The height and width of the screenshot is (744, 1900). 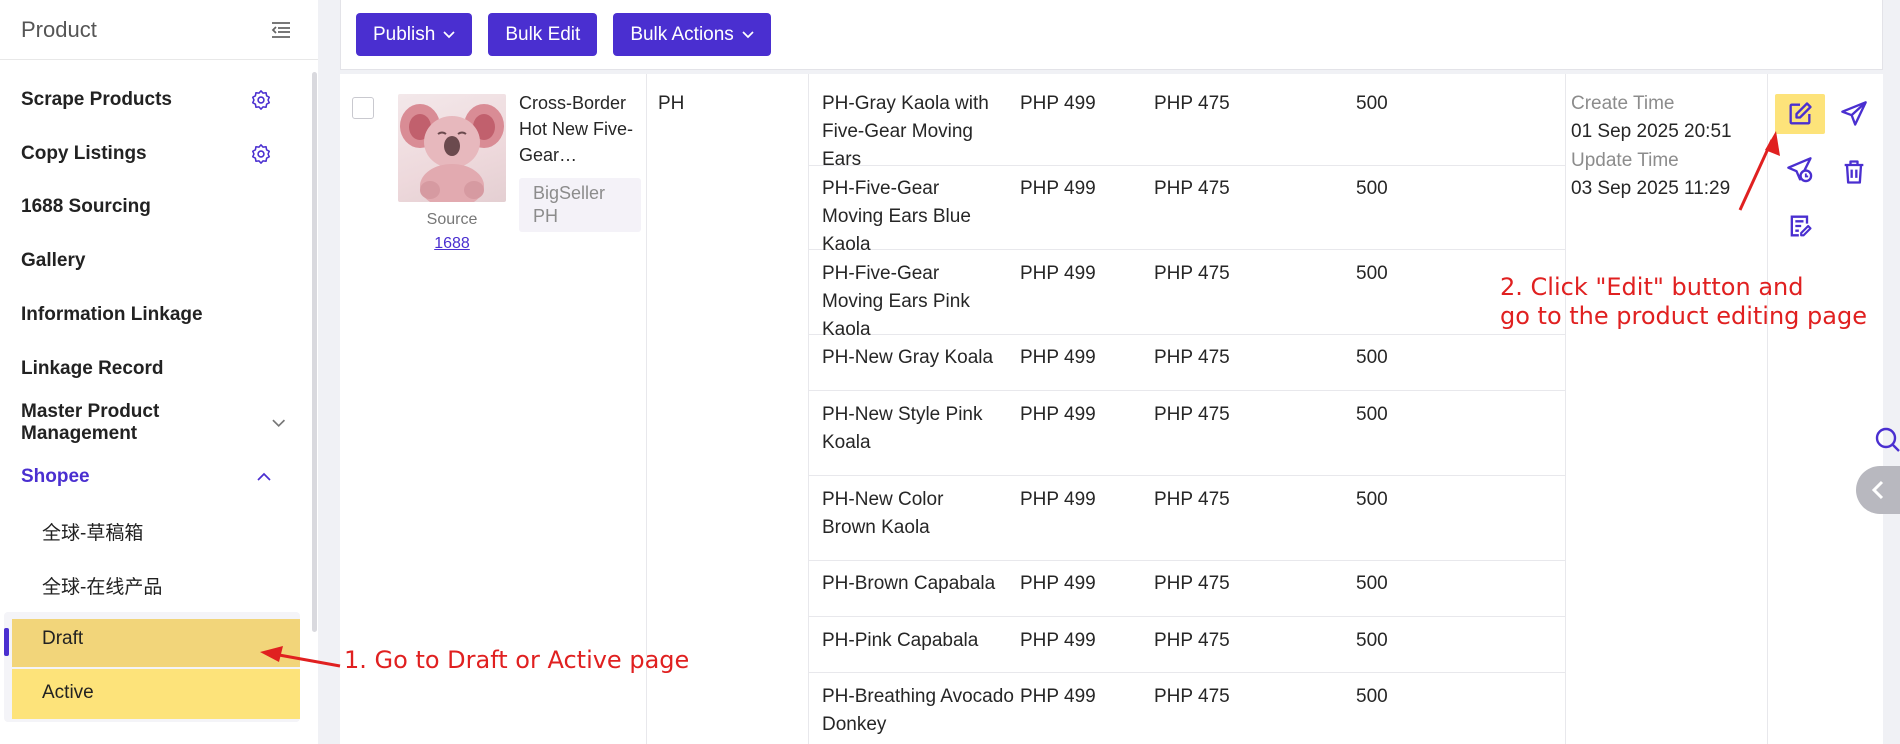 I want to click on store-tag: BigSeller PH, so click(x=580, y=205).